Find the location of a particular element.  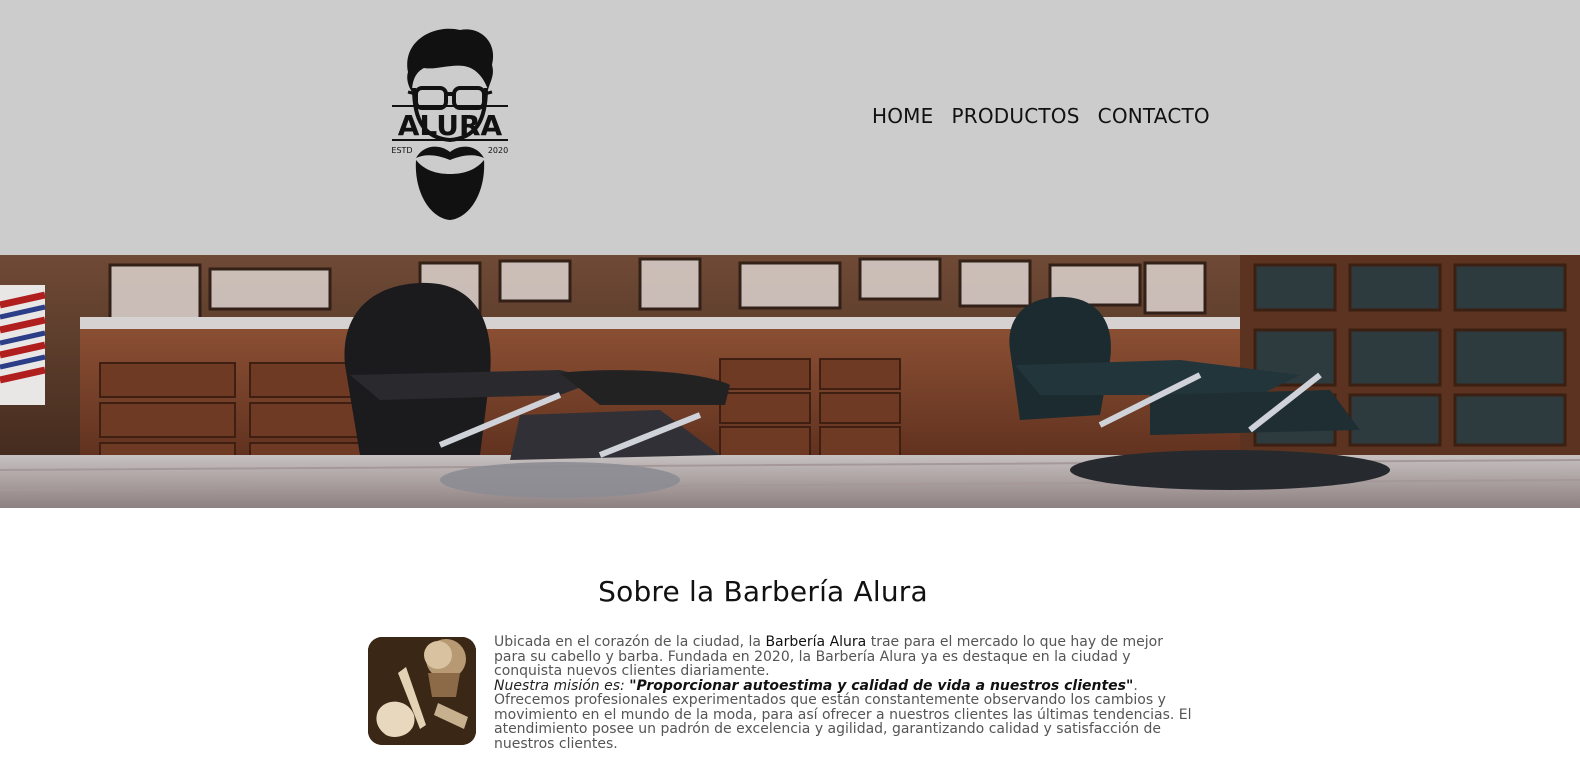

svg-text: 2020 is located at coordinates (498, 150).